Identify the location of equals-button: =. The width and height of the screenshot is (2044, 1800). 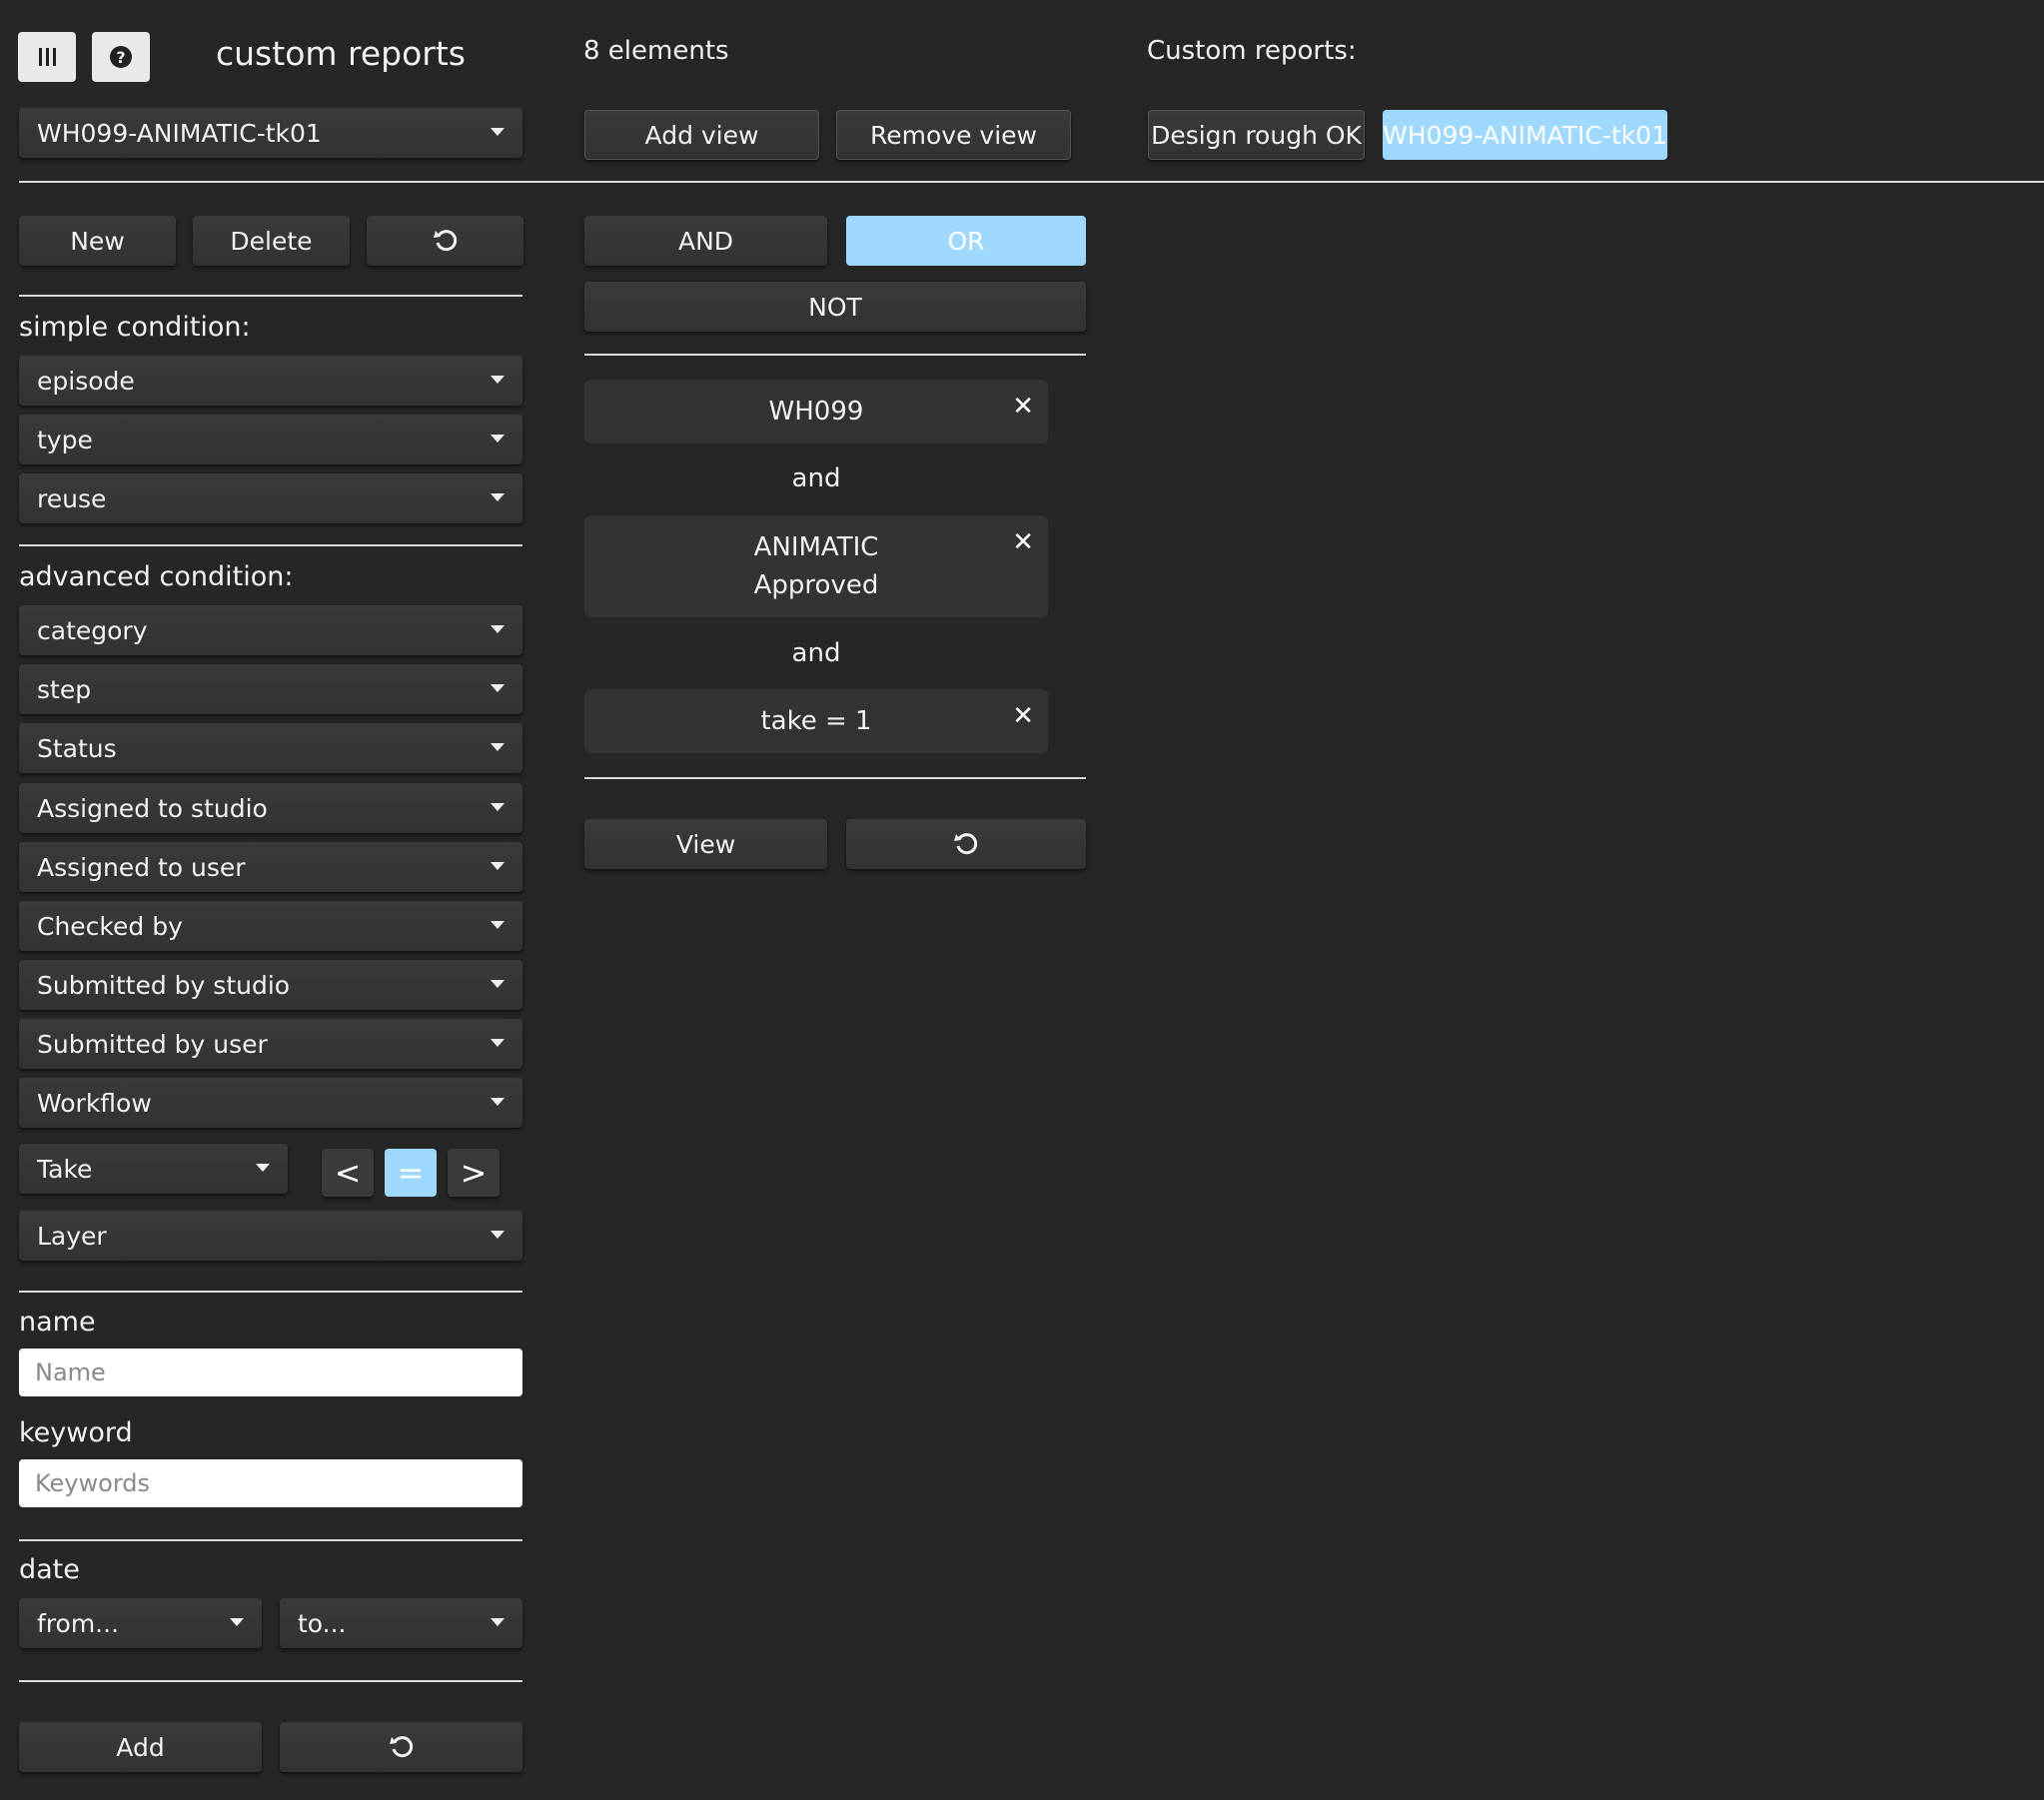
(411, 1173).